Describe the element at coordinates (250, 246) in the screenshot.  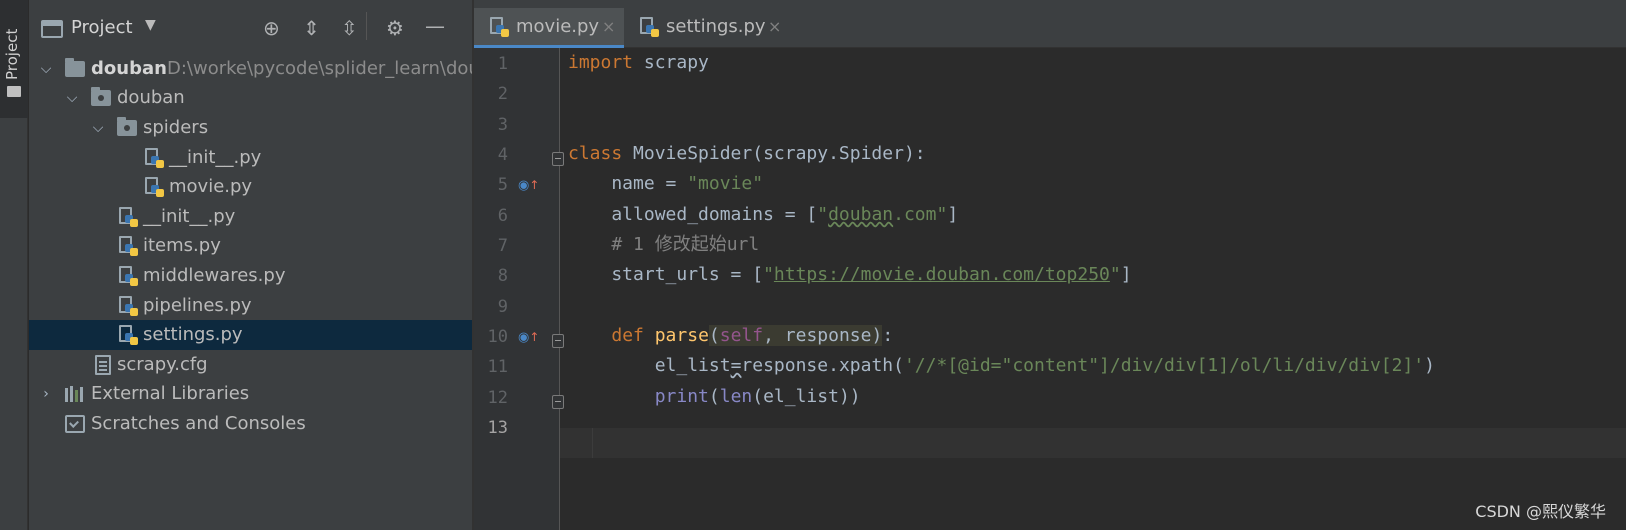
I see `tree-item-items-py: items.py` at that location.